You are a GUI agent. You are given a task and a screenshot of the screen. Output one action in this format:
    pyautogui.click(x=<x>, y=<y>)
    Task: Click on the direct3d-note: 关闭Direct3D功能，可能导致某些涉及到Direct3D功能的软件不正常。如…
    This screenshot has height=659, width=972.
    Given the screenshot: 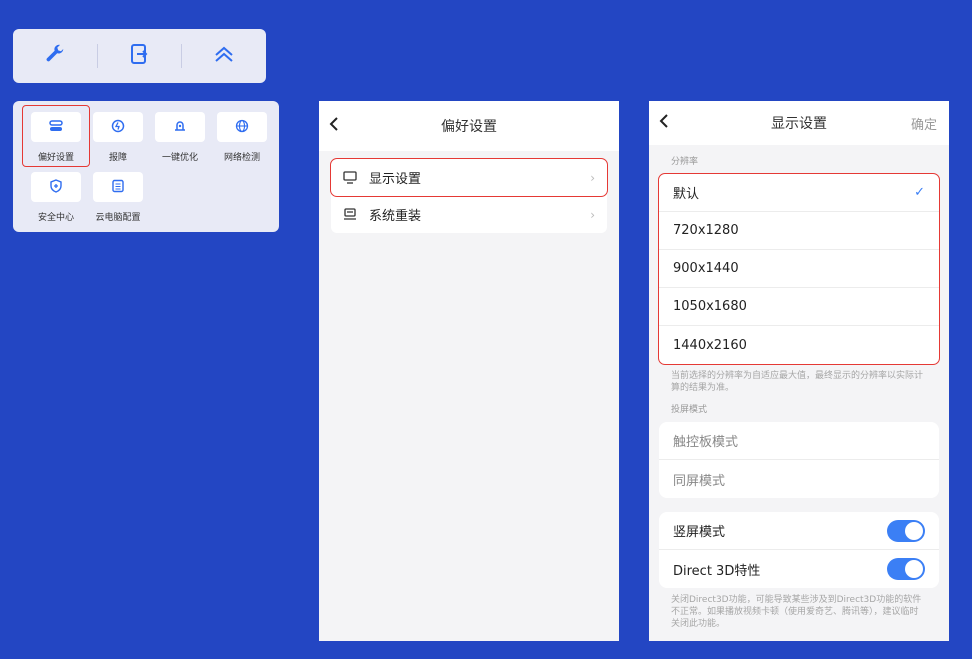 What is the action you would take?
    pyautogui.click(x=796, y=612)
    